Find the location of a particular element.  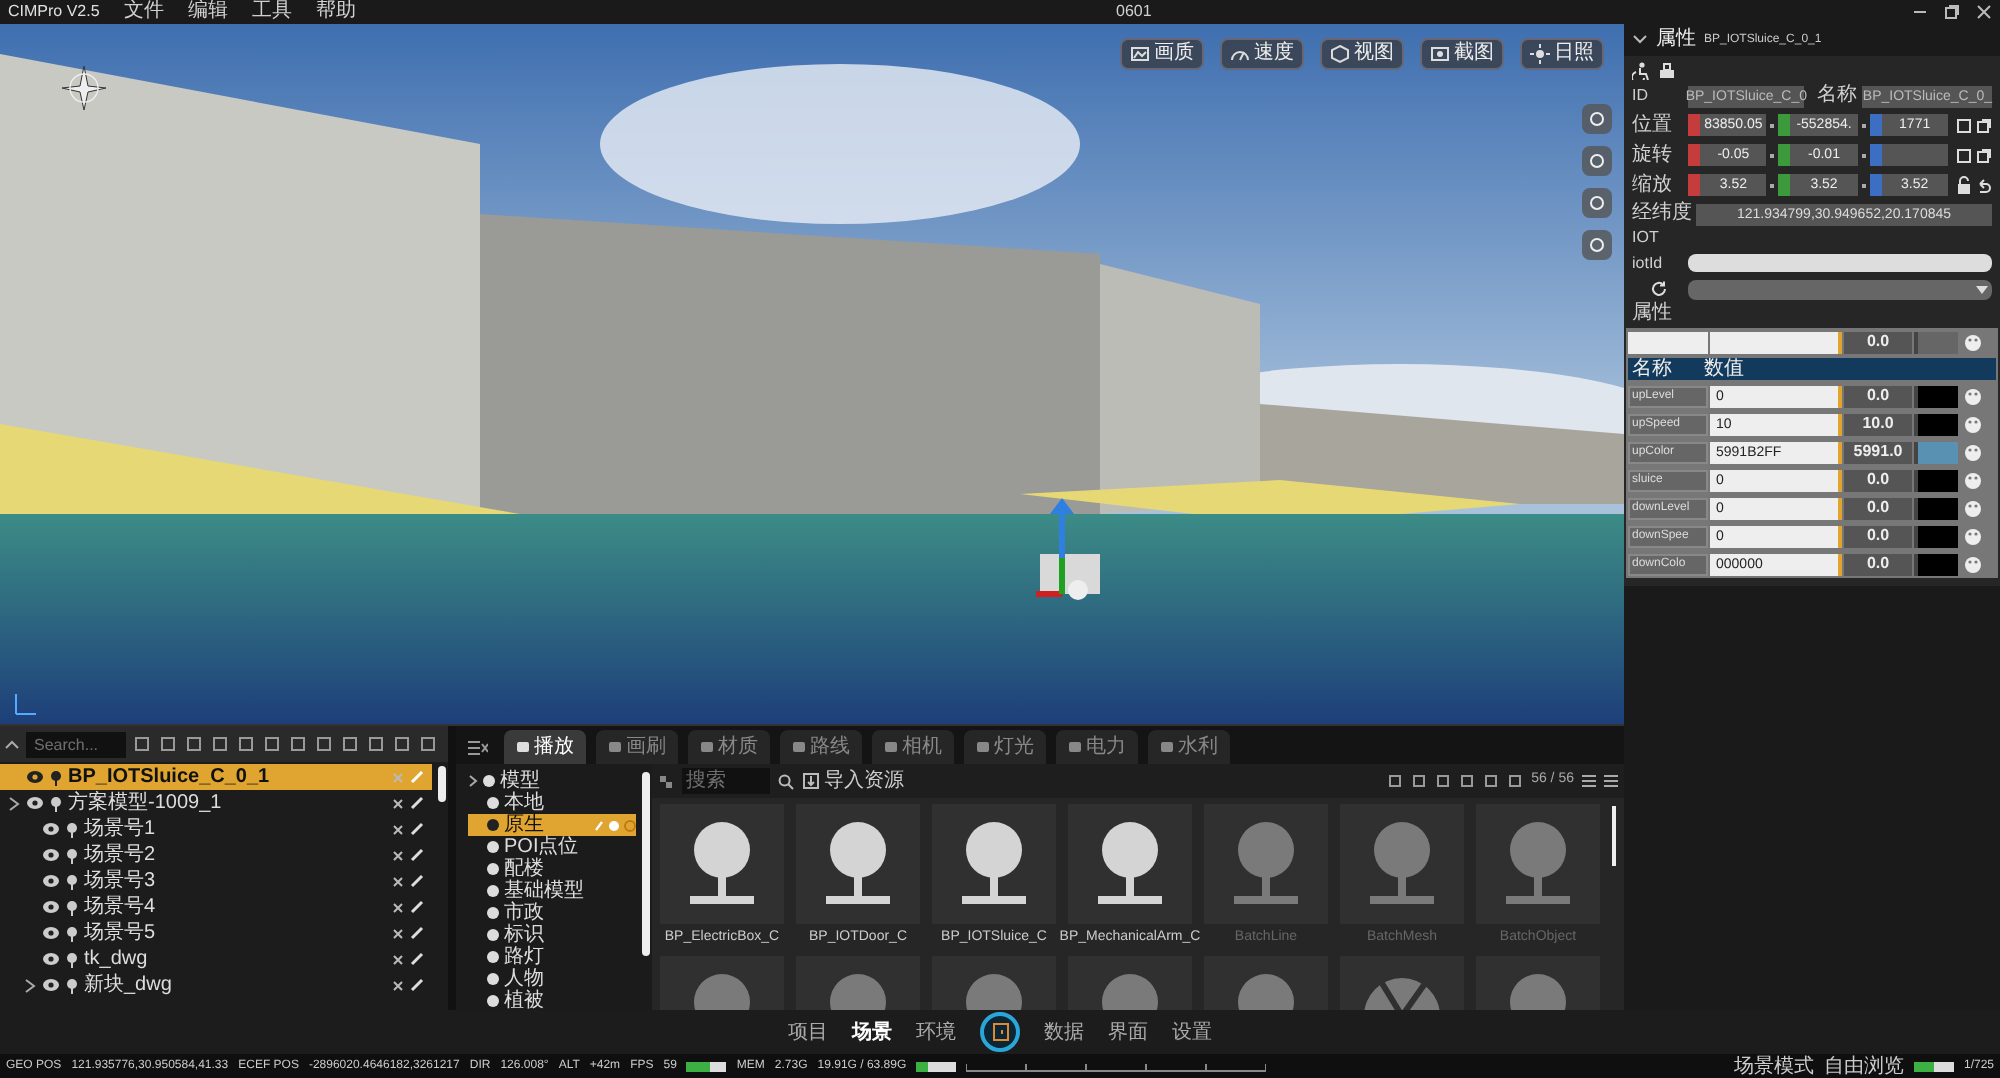

menu-item: 编辑 is located at coordinates (207, 12).